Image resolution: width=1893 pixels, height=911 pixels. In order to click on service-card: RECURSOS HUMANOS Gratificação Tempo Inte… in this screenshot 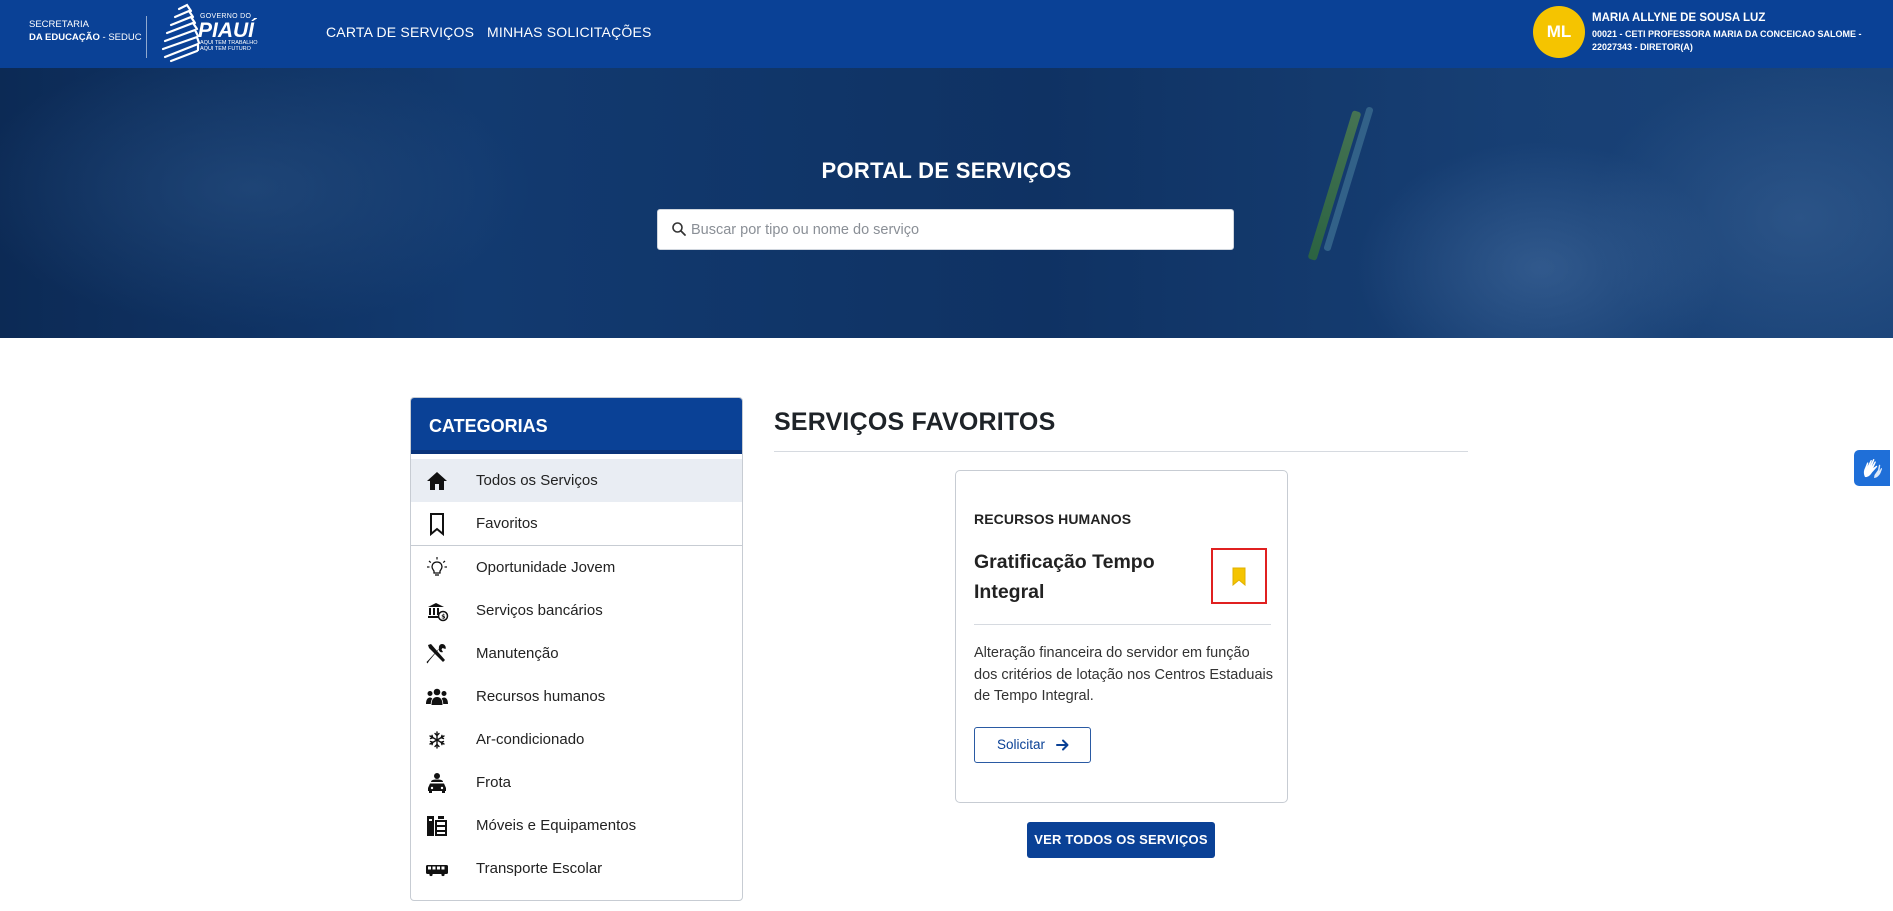, I will do `click(1121, 636)`.